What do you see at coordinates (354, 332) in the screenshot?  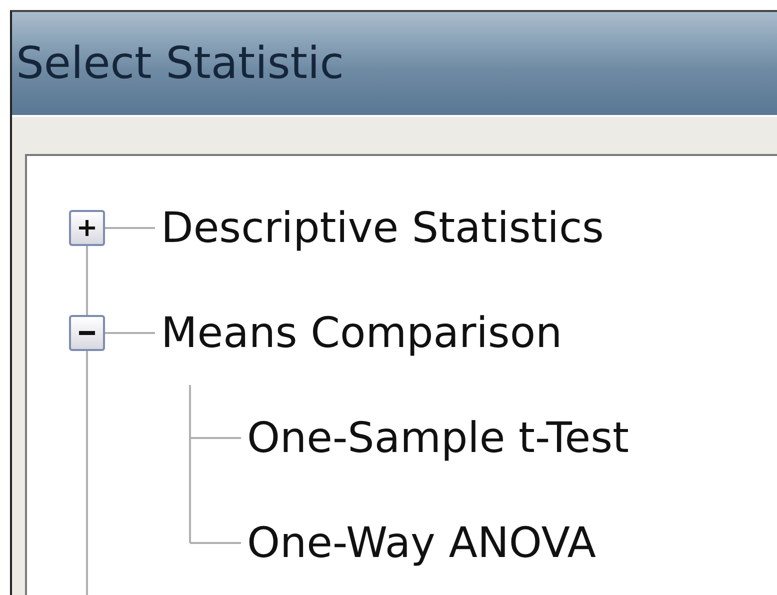 I see `tree-item: Means Comparison` at bounding box center [354, 332].